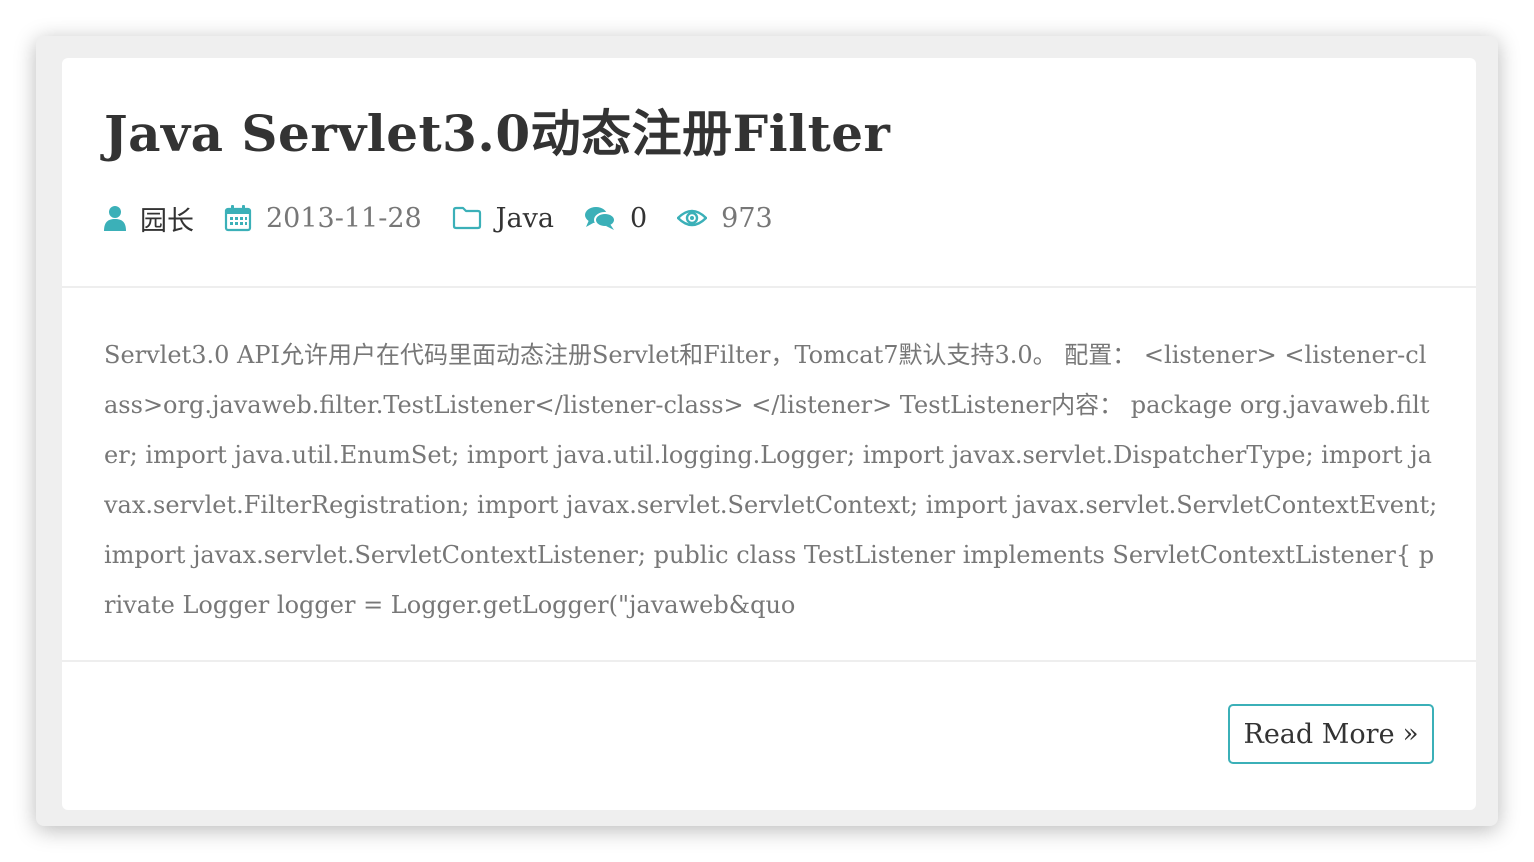 The image size is (1534, 862). What do you see at coordinates (467, 218) in the screenshot?
I see `folder-icon` at bounding box center [467, 218].